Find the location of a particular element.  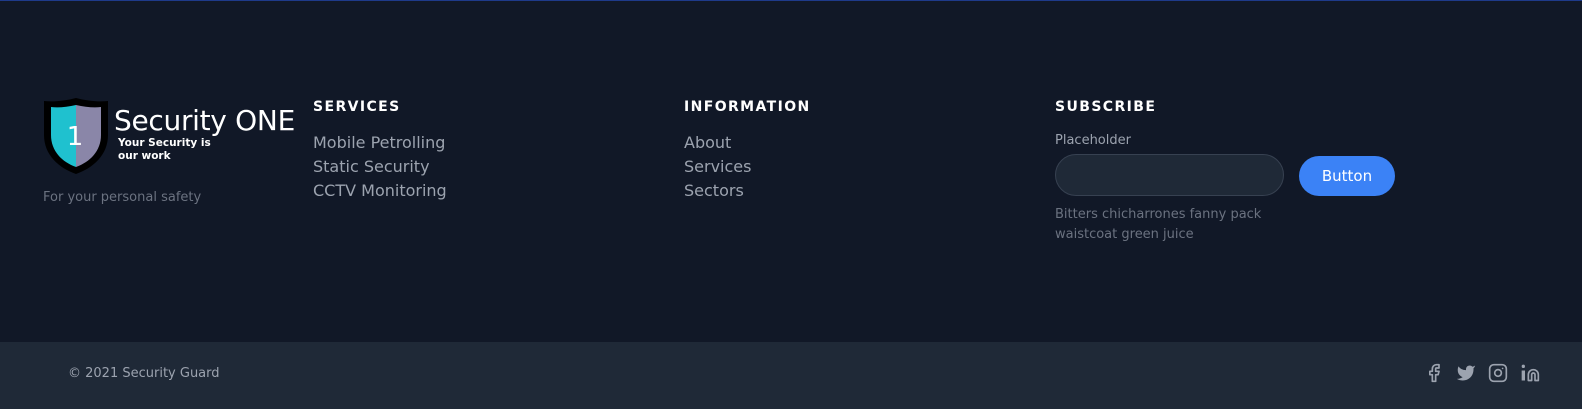

logo-tagline: Your Security is our work is located at coordinates (164, 149).